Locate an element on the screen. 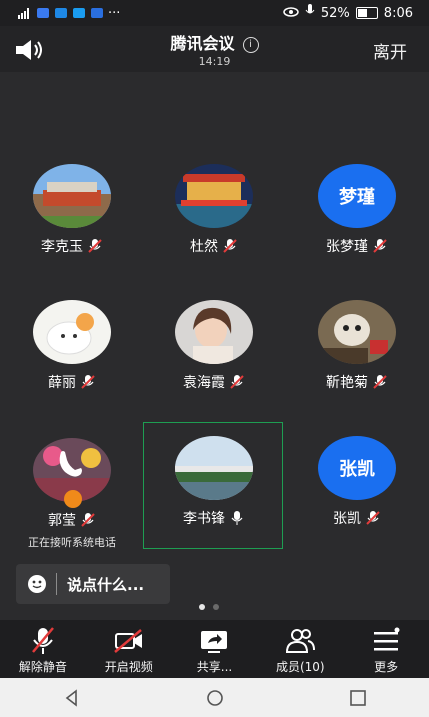 The image size is (429, 717). qq-icon is located at coordinates (79, 13).